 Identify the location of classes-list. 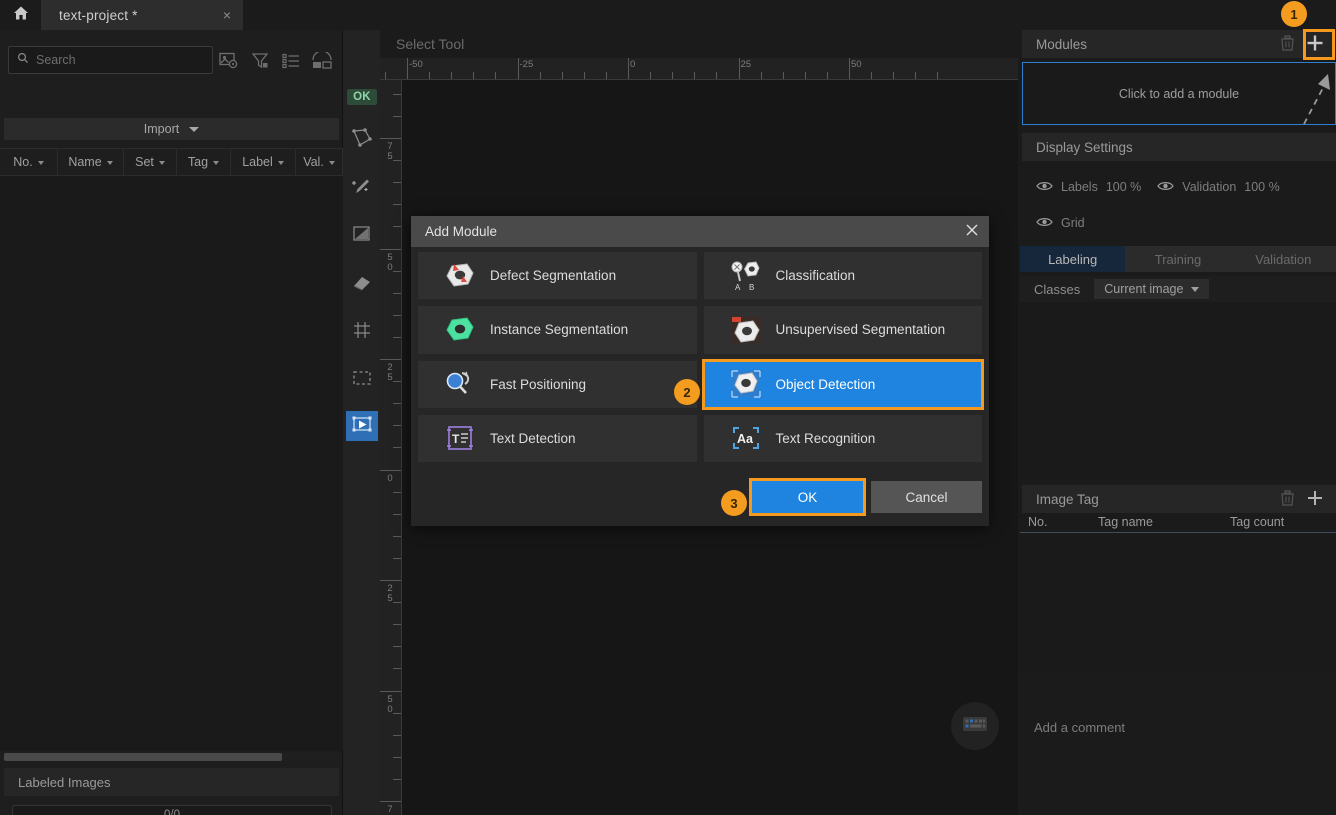
(1178, 391).